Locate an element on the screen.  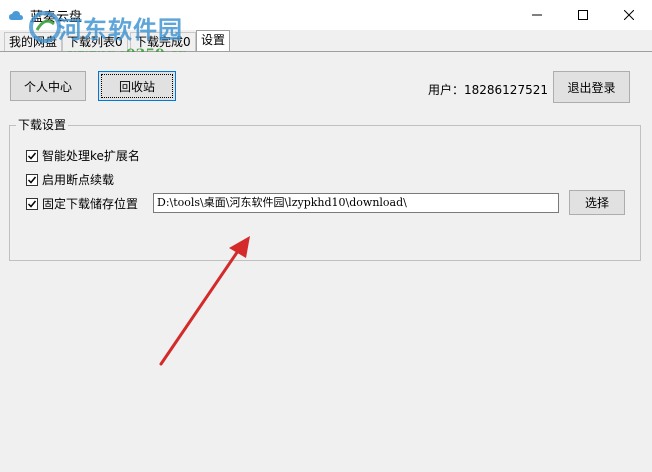
checkbox-fixed-location is located at coordinates (32, 203).